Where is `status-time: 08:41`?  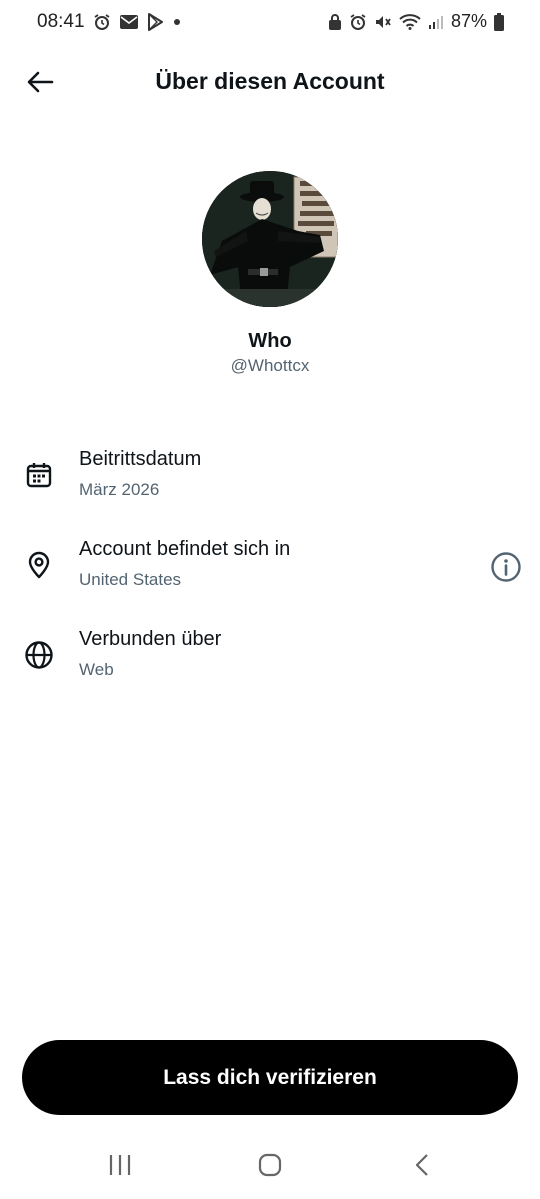
status-time: 08:41 is located at coordinates (61, 21).